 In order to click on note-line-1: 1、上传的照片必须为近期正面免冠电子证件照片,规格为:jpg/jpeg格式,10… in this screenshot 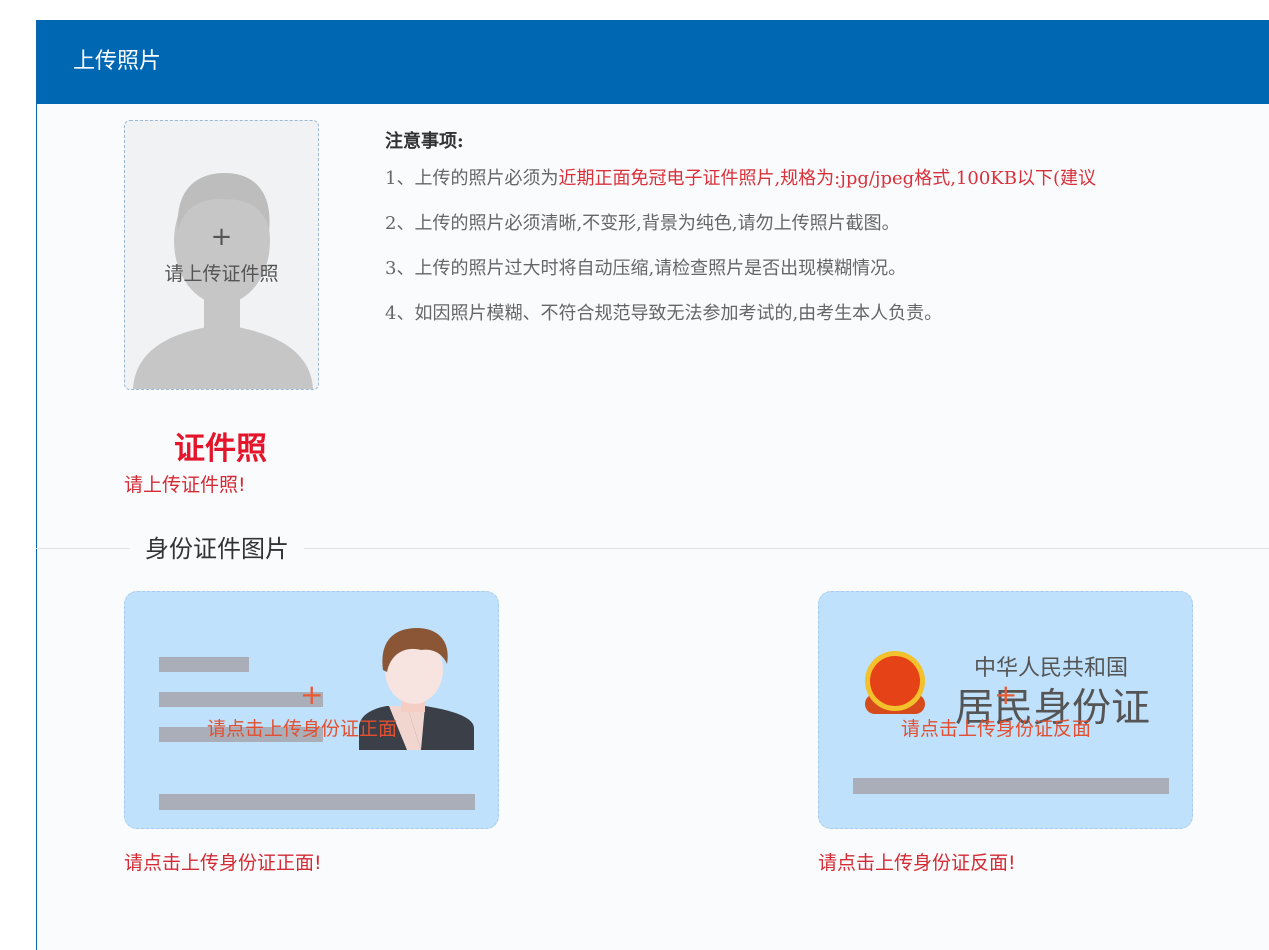, I will do `click(815, 178)`.